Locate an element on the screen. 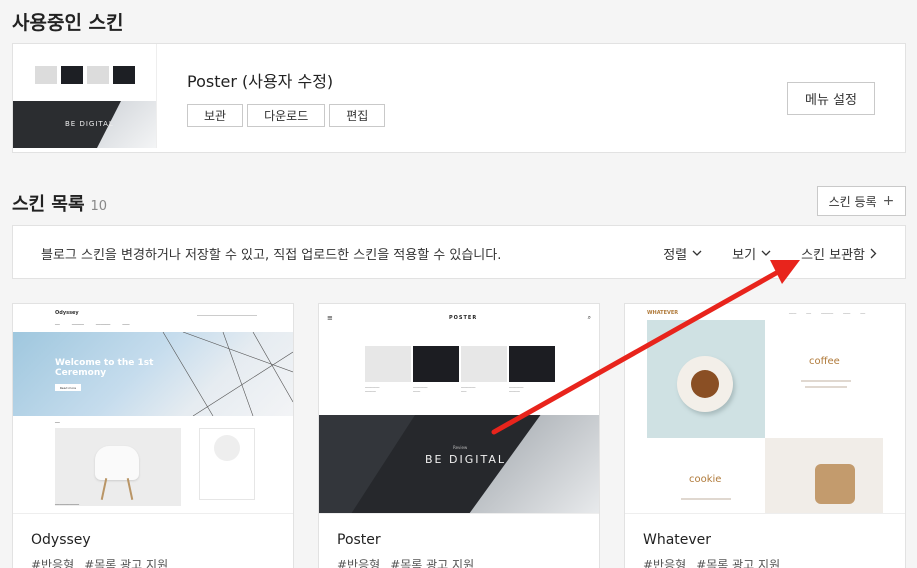 The height and width of the screenshot is (568, 917). coffee-image is located at coordinates (706, 379).